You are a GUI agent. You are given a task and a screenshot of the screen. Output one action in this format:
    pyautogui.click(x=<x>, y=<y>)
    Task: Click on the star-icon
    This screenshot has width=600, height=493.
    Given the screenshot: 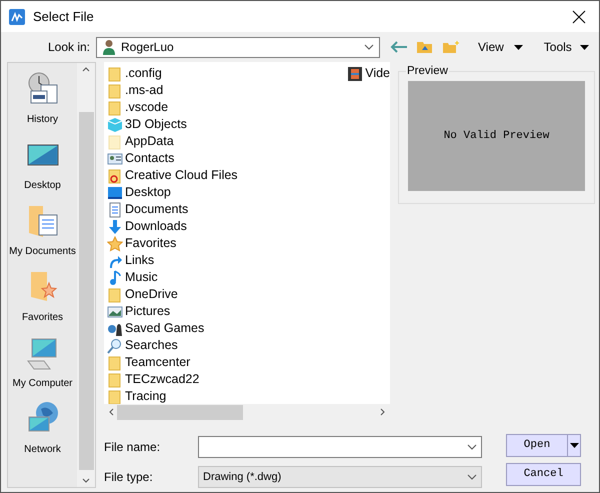 What is the action you would take?
    pyautogui.click(x=115, y=244)
    